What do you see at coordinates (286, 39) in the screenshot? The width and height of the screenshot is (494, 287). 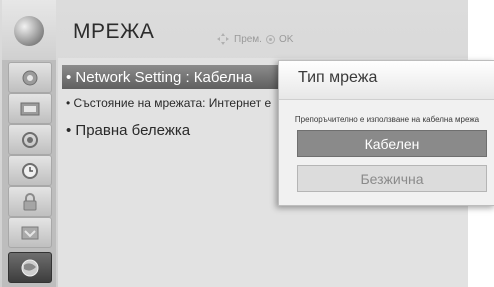 I see `hint-ok-label: OK` at bounding box center [286, 39].